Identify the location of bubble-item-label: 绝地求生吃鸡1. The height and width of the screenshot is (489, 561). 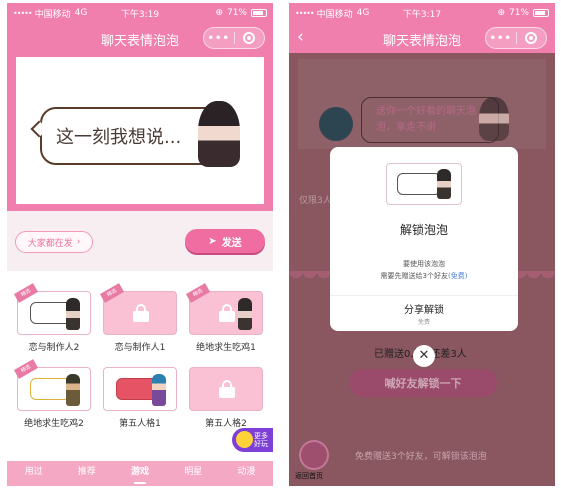
(226, 348).